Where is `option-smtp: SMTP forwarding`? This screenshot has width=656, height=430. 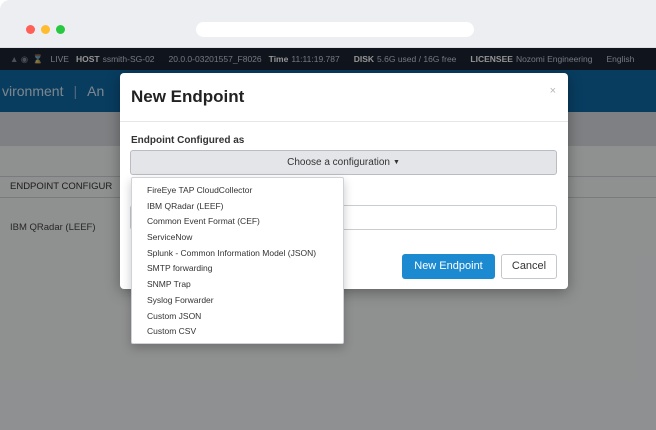 option-smtp: SMTP forwarding is located at coordinates (237, 269).